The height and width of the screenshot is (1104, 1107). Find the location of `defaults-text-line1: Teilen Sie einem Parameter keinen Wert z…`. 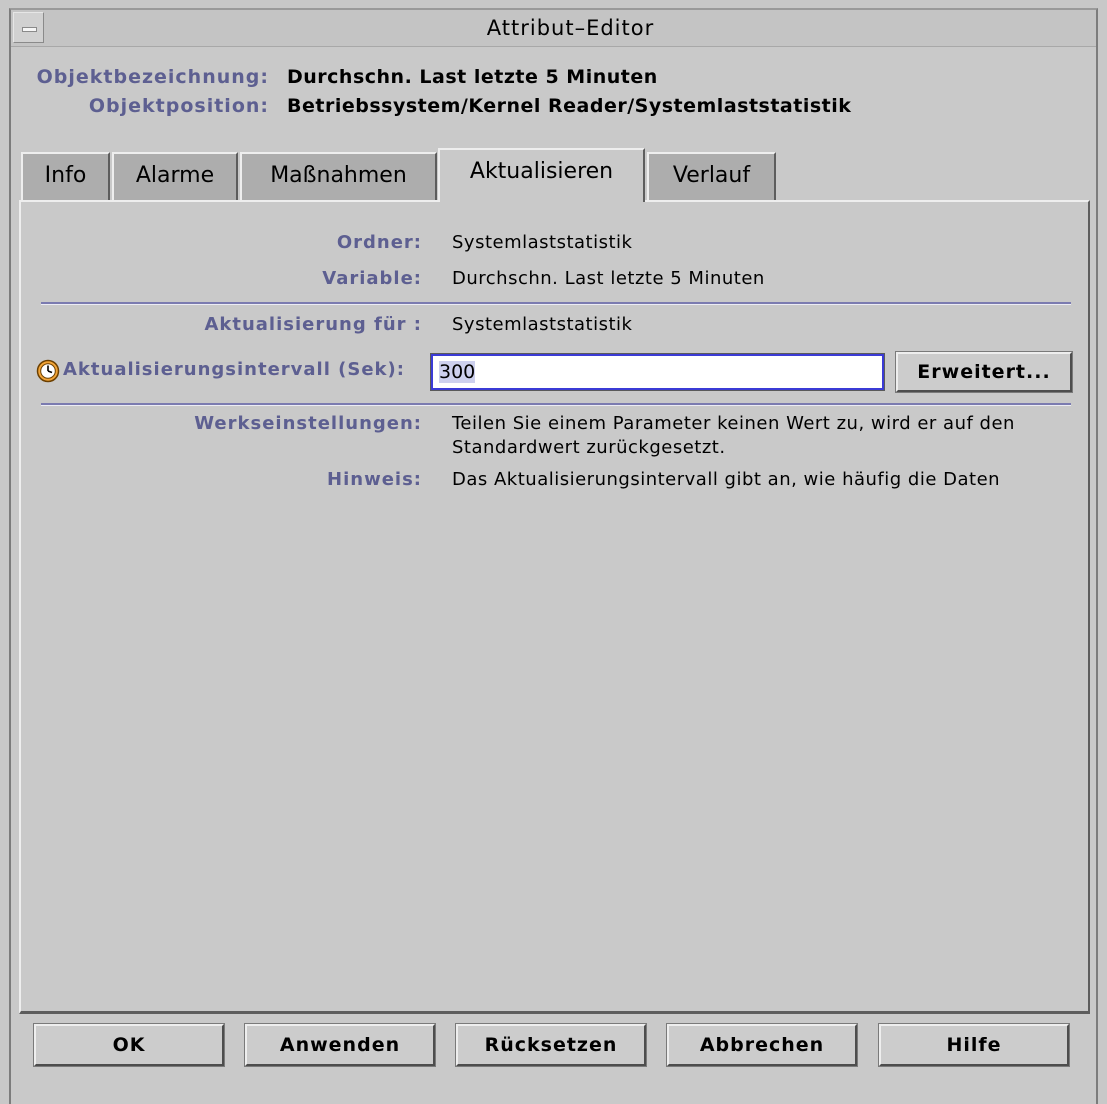

defaults-text-line1: Teilen Sie einem Parameter keinen Wert z… is located at coordinates (733, 423).